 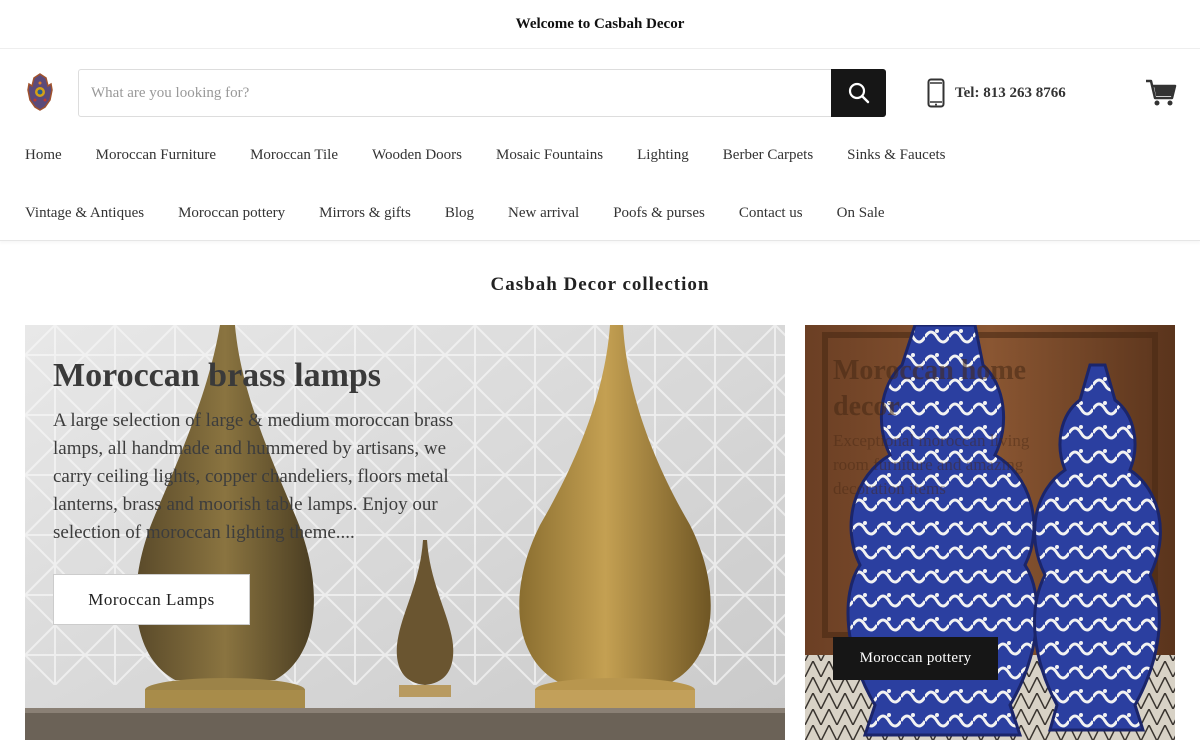 What do you see at coordinates (600, 284) in the screenshot?
I see `collection-title: Casbah Decor collection` at bounding box center [600, 284].